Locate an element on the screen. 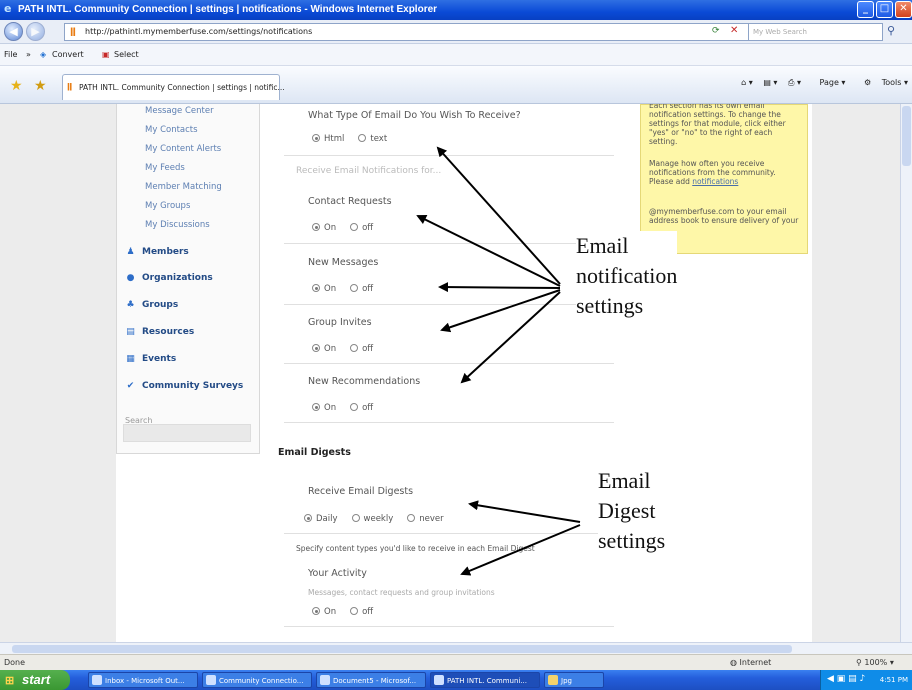  contact-requests-label: Contact Requests is located at coordinates (350, 201).